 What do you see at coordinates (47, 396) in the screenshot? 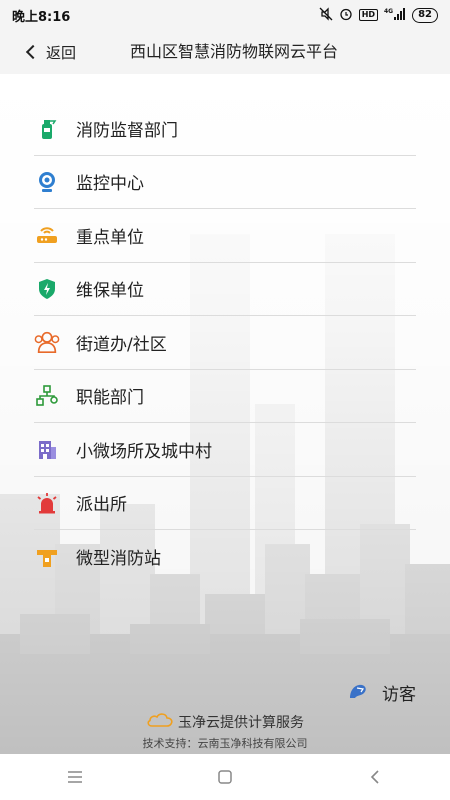
I see `org-chart-icon` at bounding box center [47, 396].